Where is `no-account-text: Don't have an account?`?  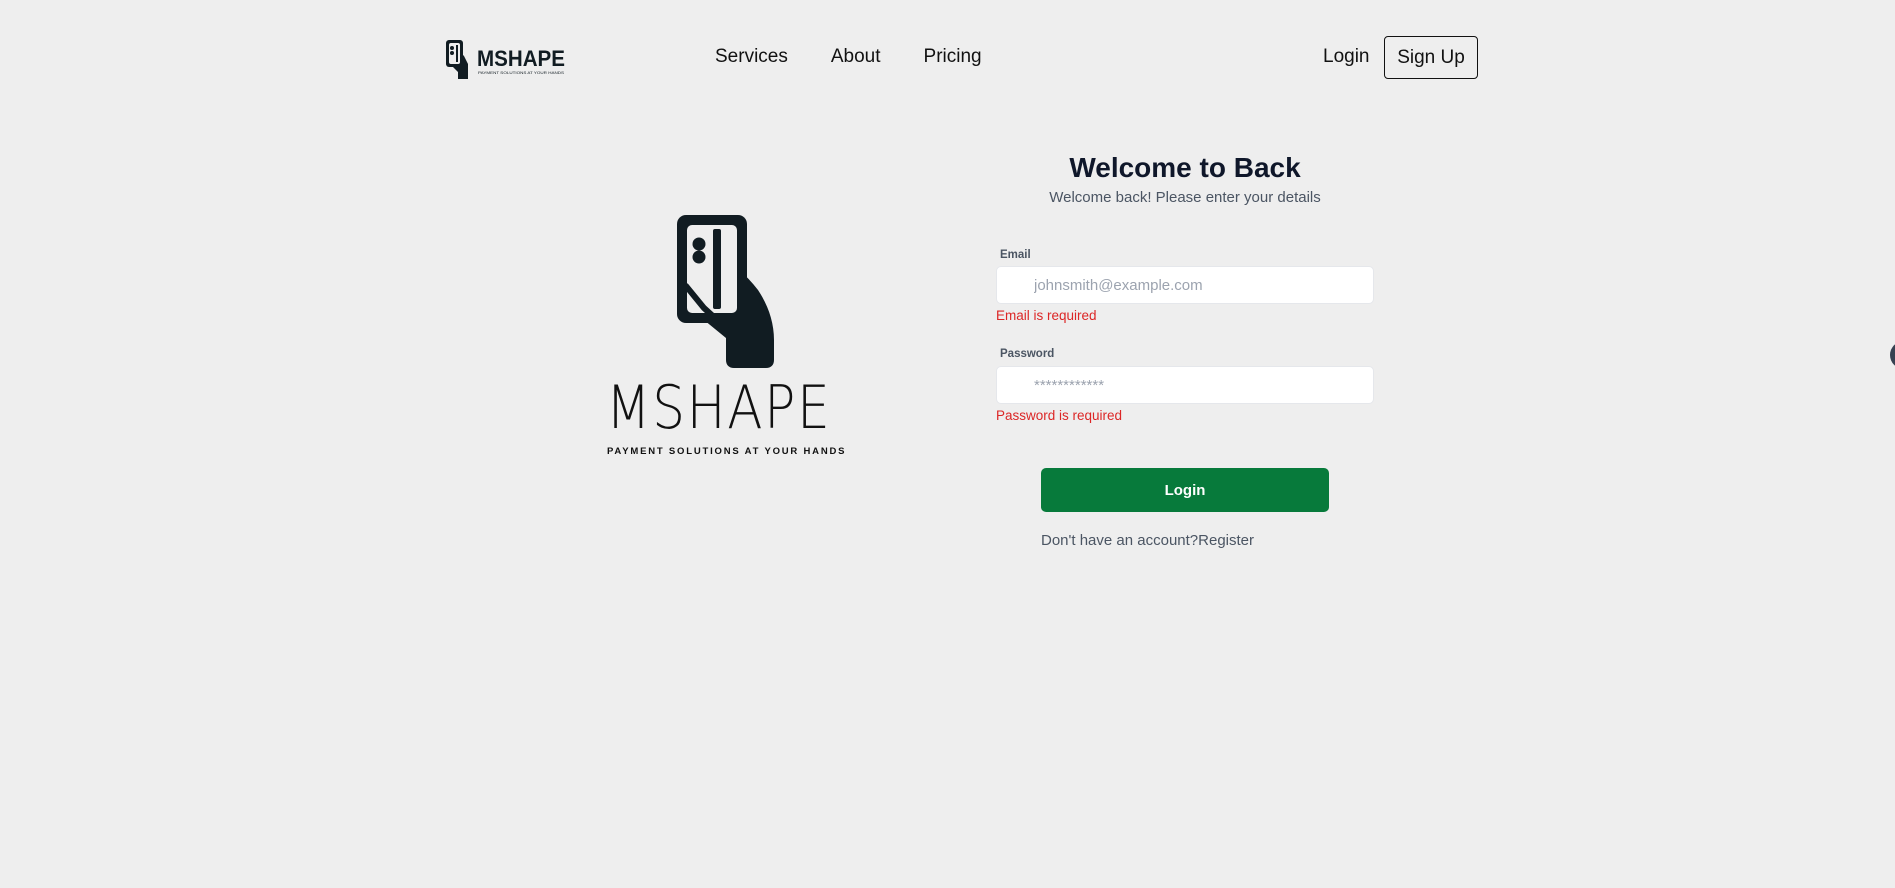
no-account-text: Don't have an account? is located at coordinates (1120, 540).